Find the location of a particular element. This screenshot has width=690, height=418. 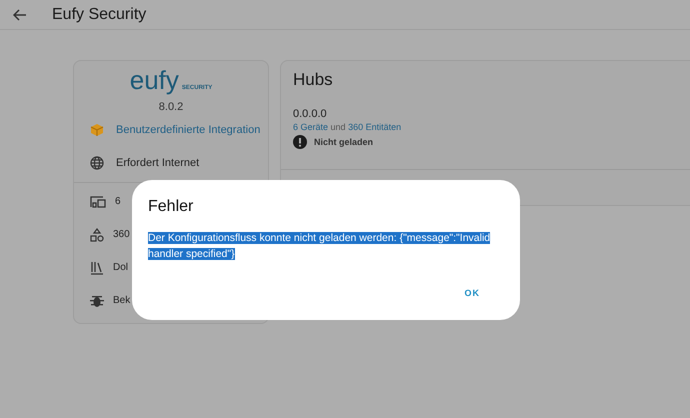

menu-link: Dol is located at coordinates (120, 267).